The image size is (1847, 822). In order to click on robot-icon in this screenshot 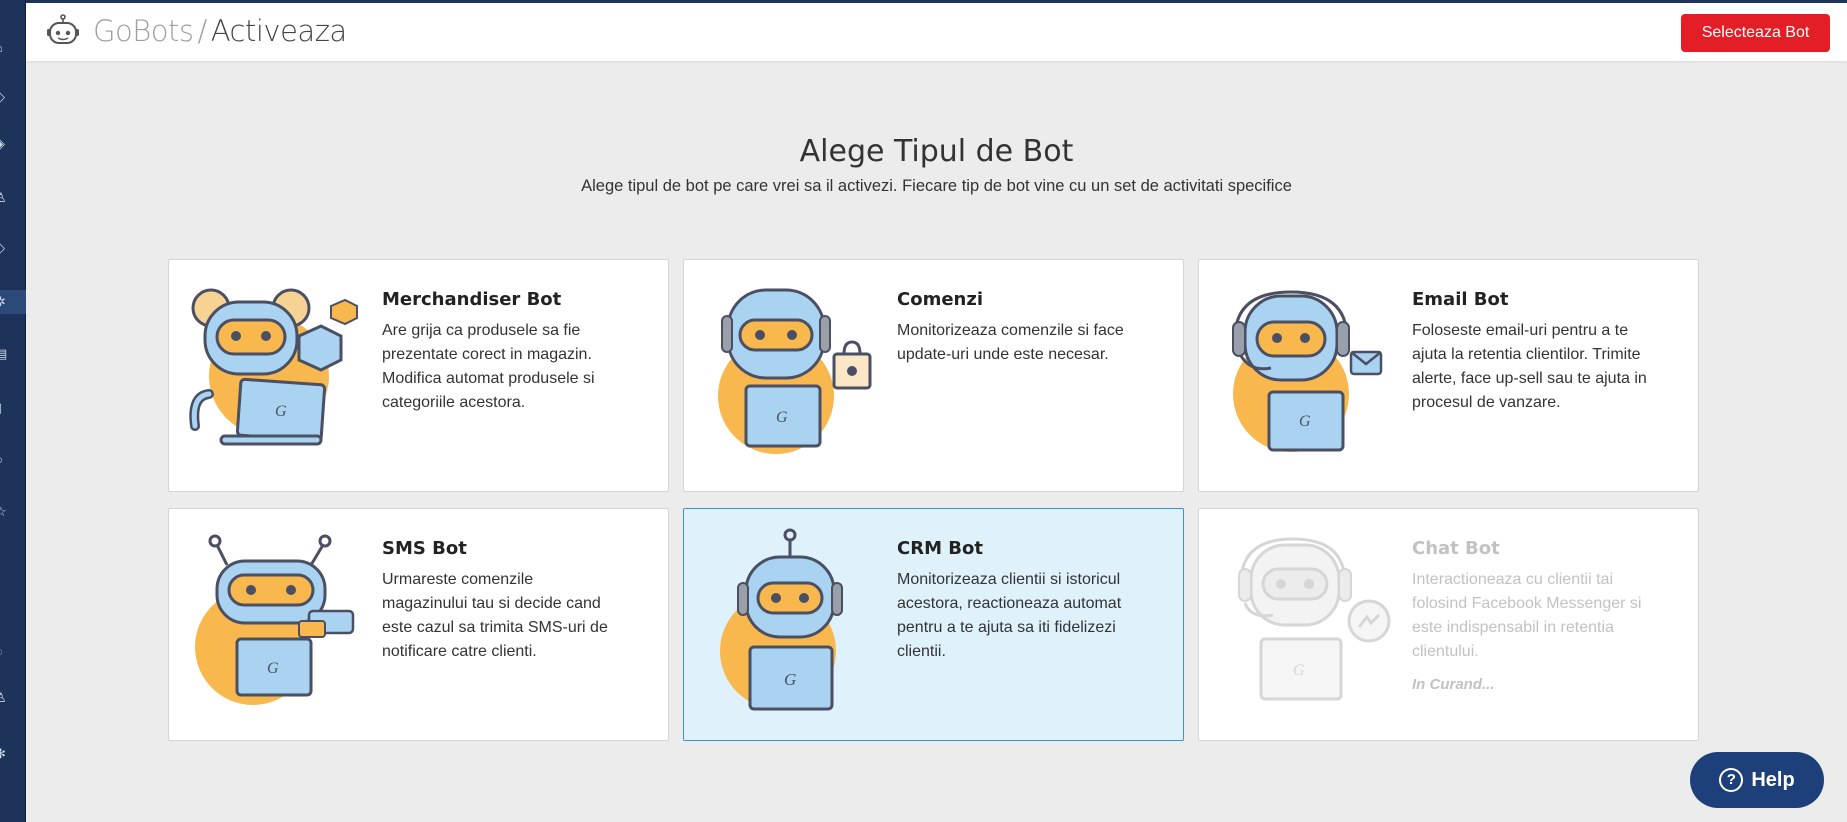, I will do `click(63, 29)`.